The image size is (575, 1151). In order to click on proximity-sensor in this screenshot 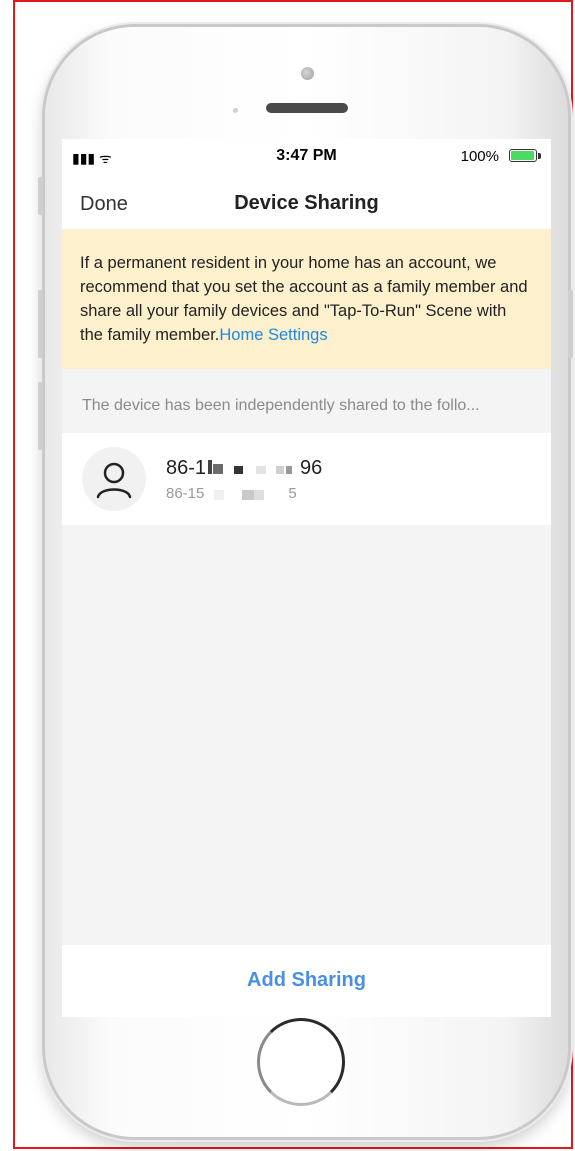, I will do `click(235, 110)`.